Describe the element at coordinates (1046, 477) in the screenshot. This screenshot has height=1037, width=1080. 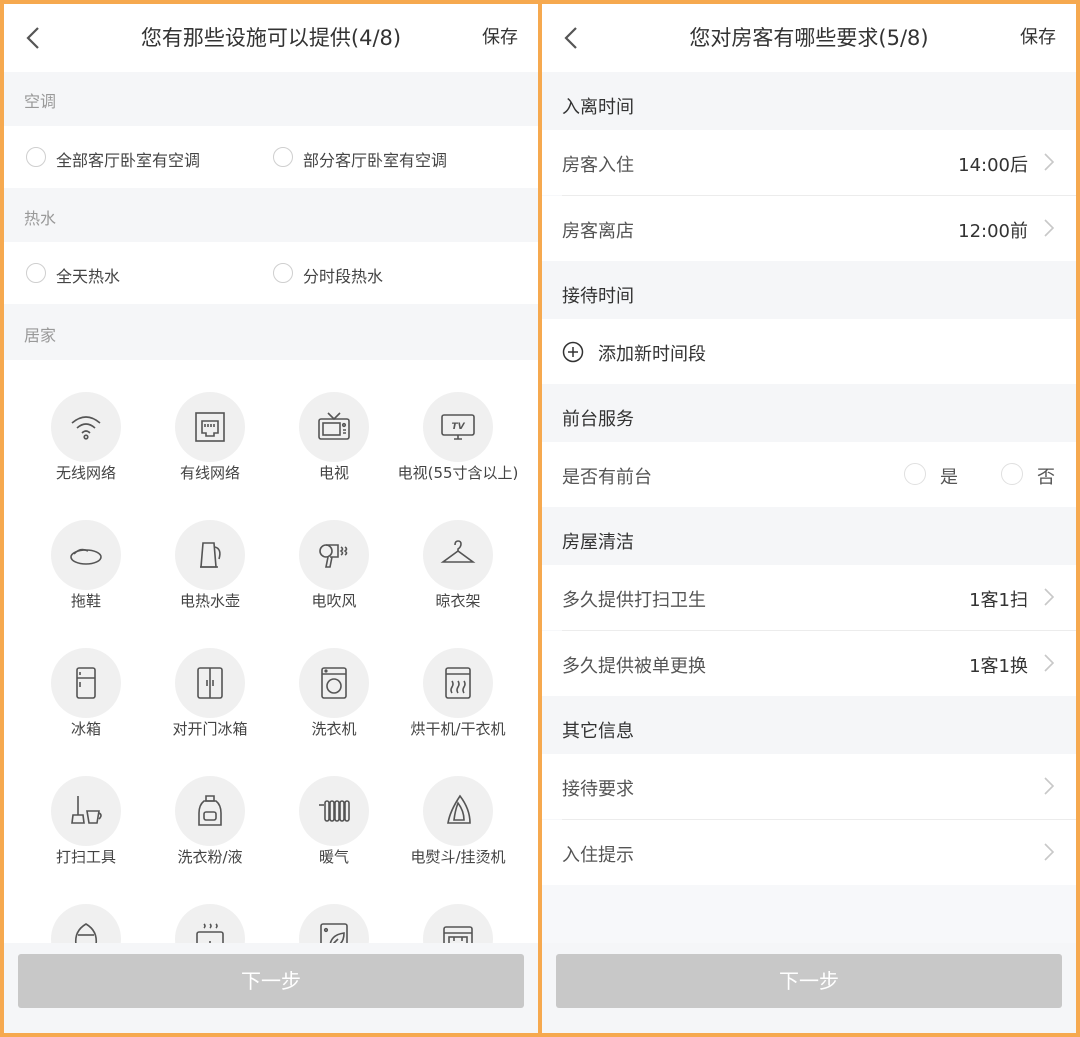
I see `front-desk-no-label: 否` at that location.